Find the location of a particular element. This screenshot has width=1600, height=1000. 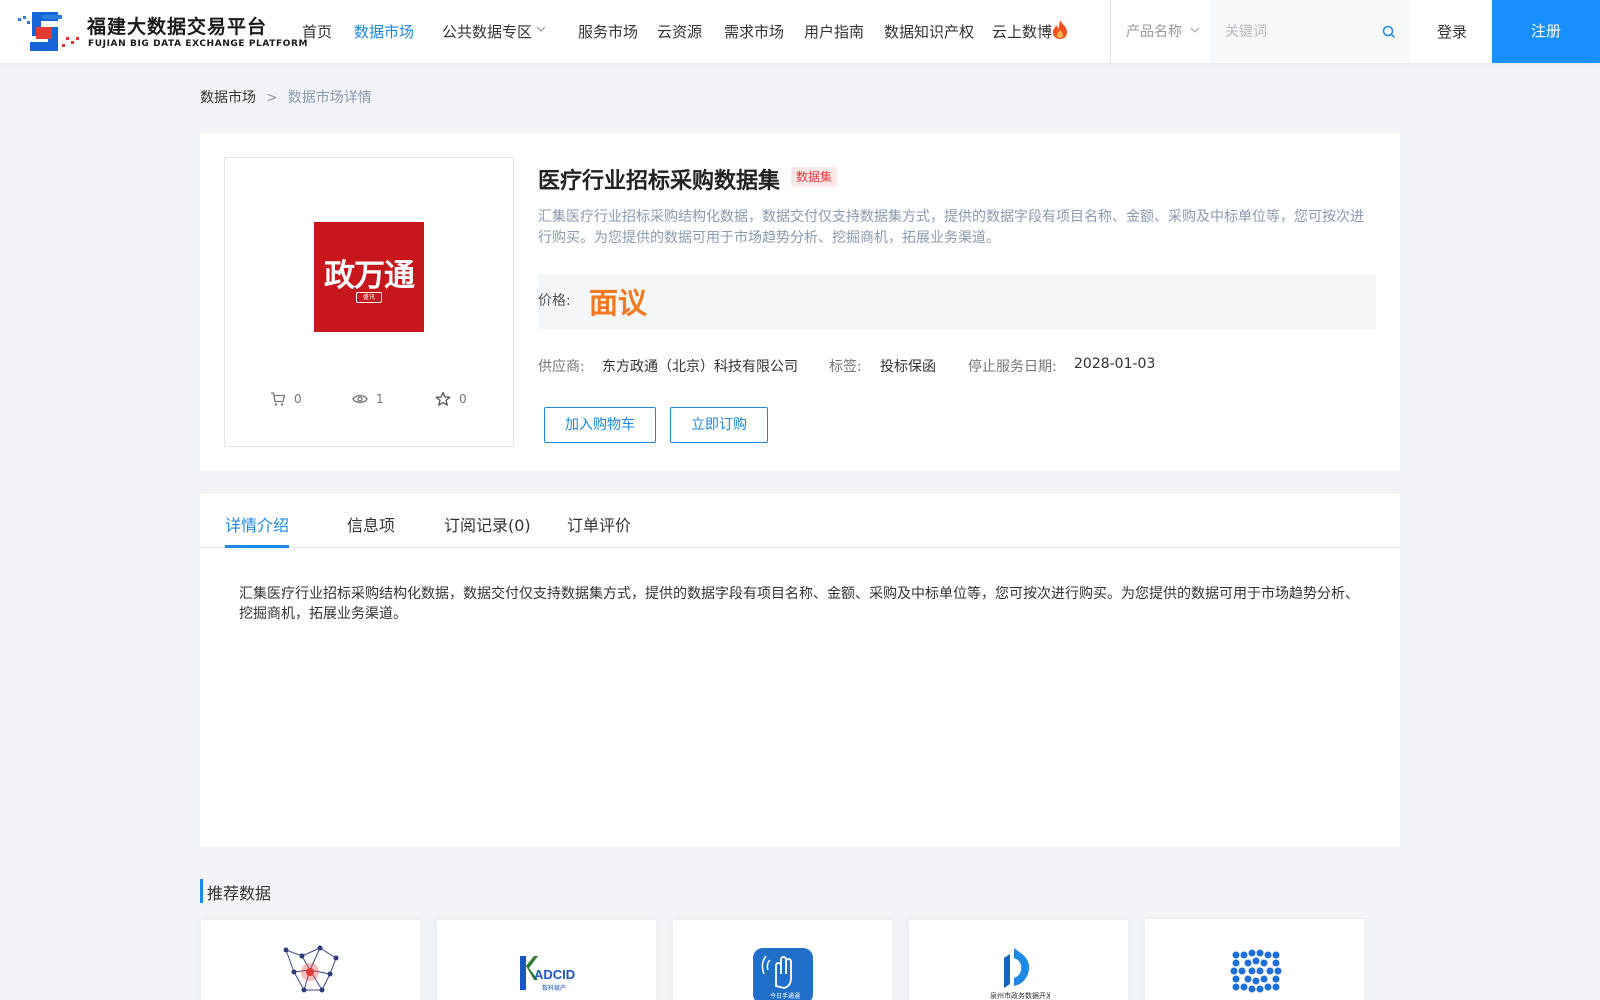

nav-service-market: 服务市场 is located at coordinates (608, 31).